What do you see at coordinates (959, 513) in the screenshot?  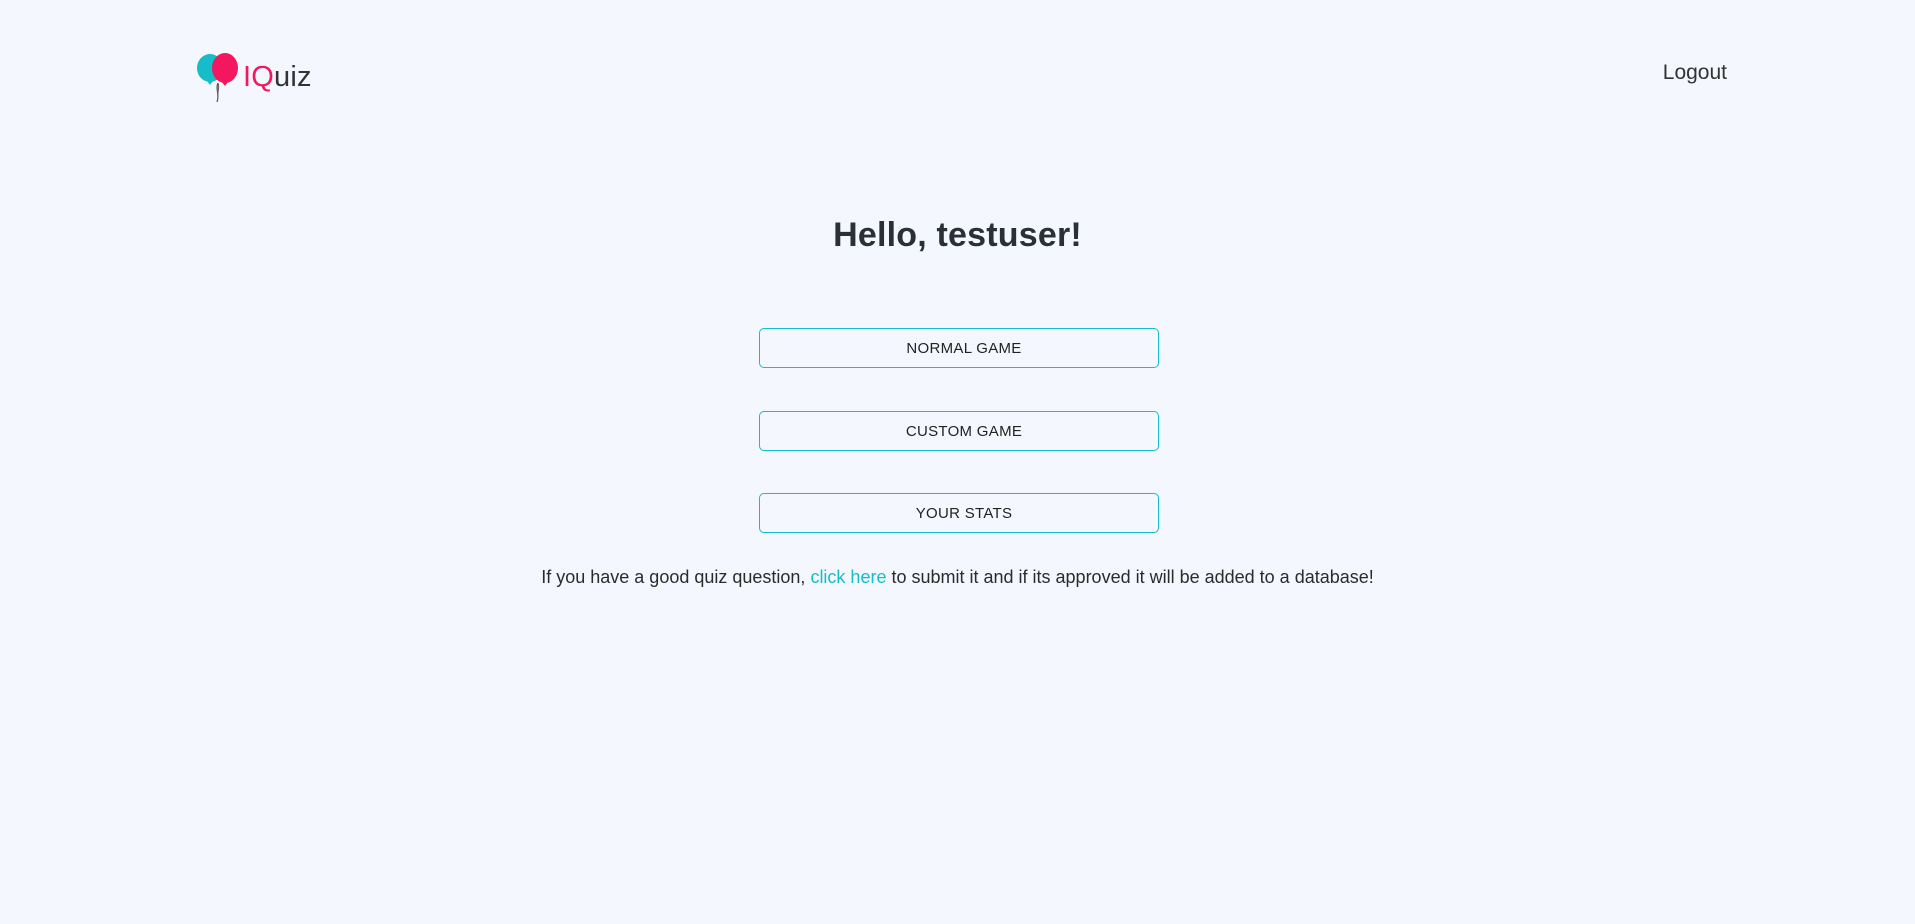 I see `your-stats-button: YOUR STATS` at bounding box center [959, 513].